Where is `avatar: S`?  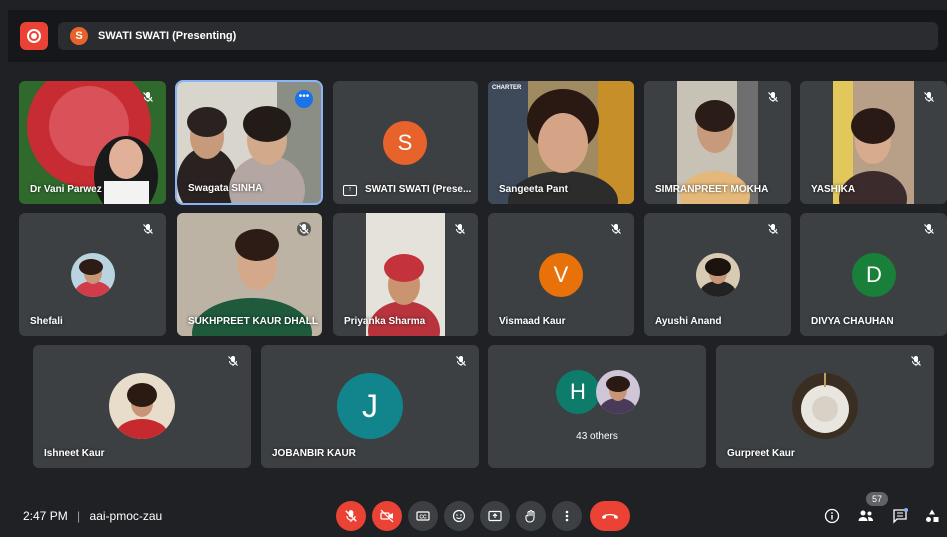 avatar: S is located at coordinates (405, 143).